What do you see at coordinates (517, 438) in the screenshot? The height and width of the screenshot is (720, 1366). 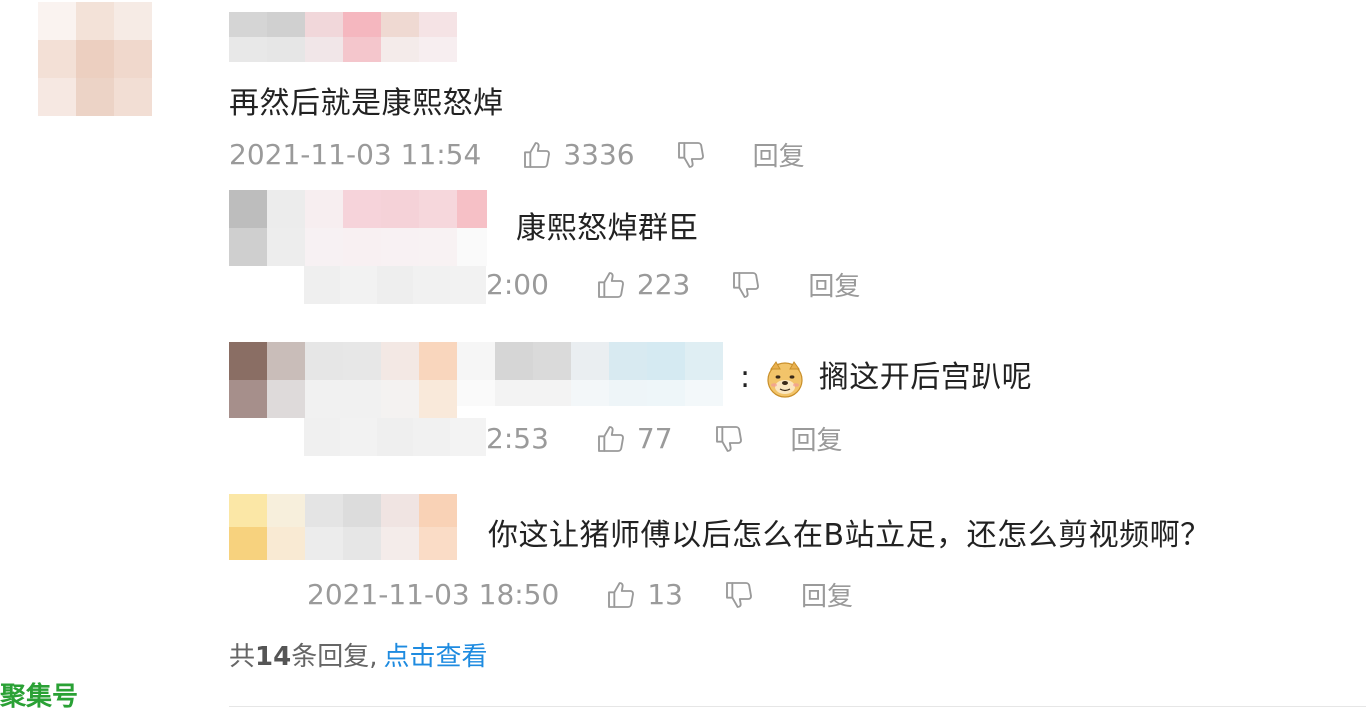 I see `reply-timestamp: 2:53` at bounding box center [517, 438].